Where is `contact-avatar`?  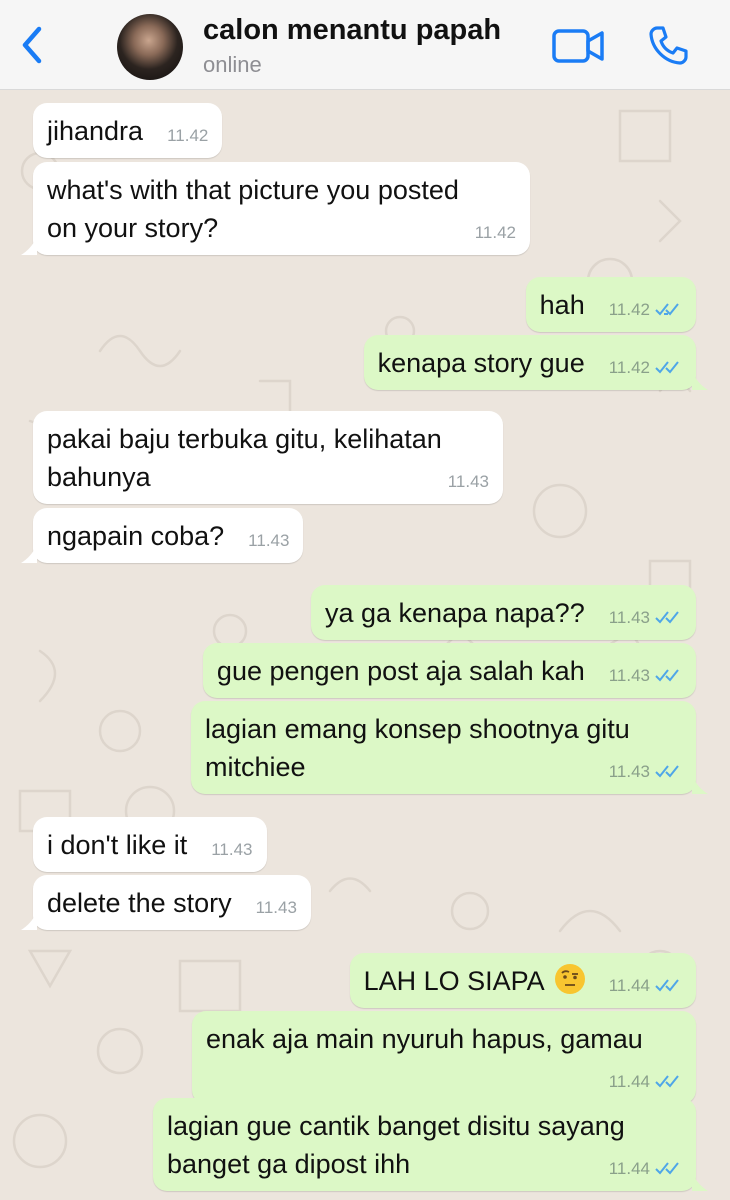
contact-avatar is located at coordinates (150, 47).